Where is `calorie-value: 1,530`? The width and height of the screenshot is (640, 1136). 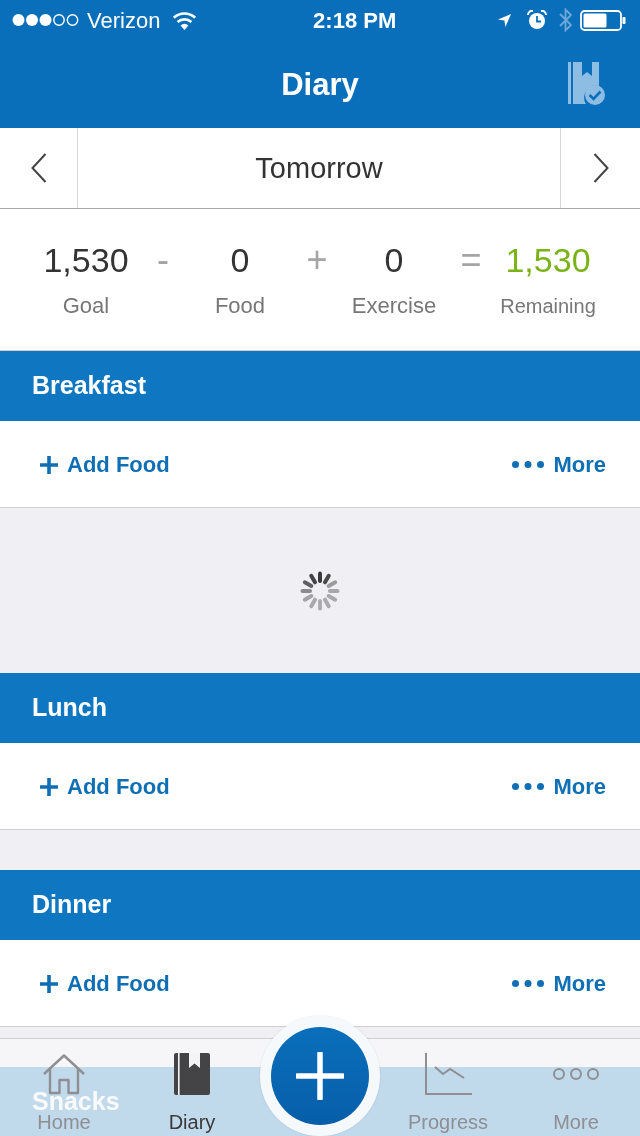
calorie-value: 1,530 is located at coordinates (86, 260).